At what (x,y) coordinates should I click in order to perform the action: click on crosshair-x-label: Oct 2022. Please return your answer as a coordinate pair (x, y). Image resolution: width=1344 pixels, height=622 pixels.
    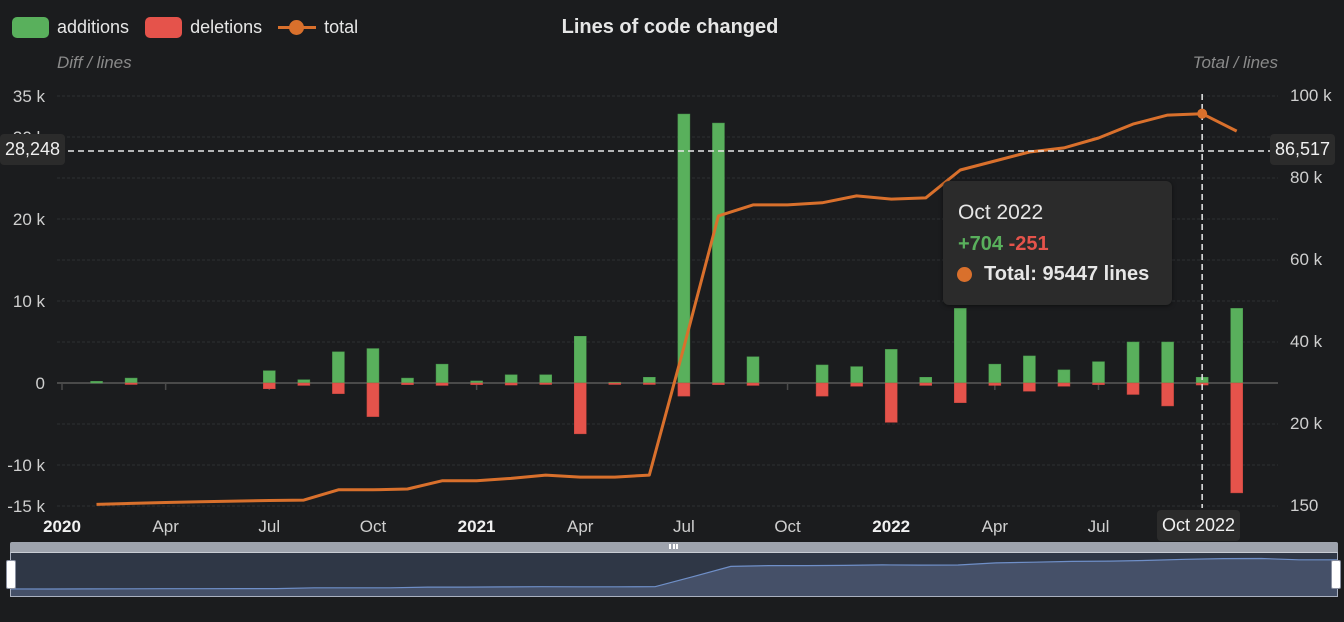
    Looking at the image, I should click on (1199, 525).